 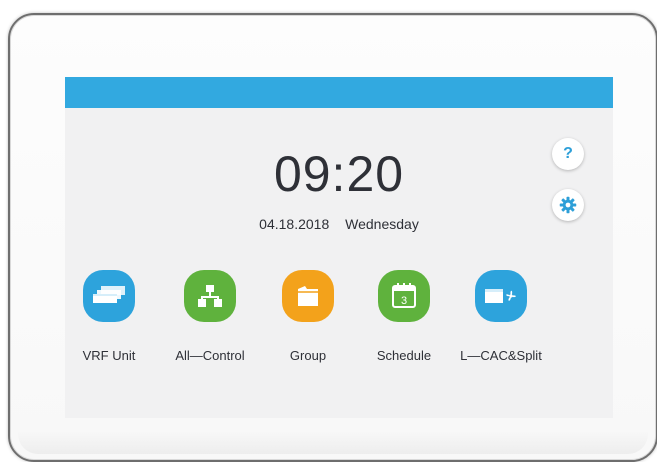 I want to click on help-button: ?, so click(x=568, y=154).